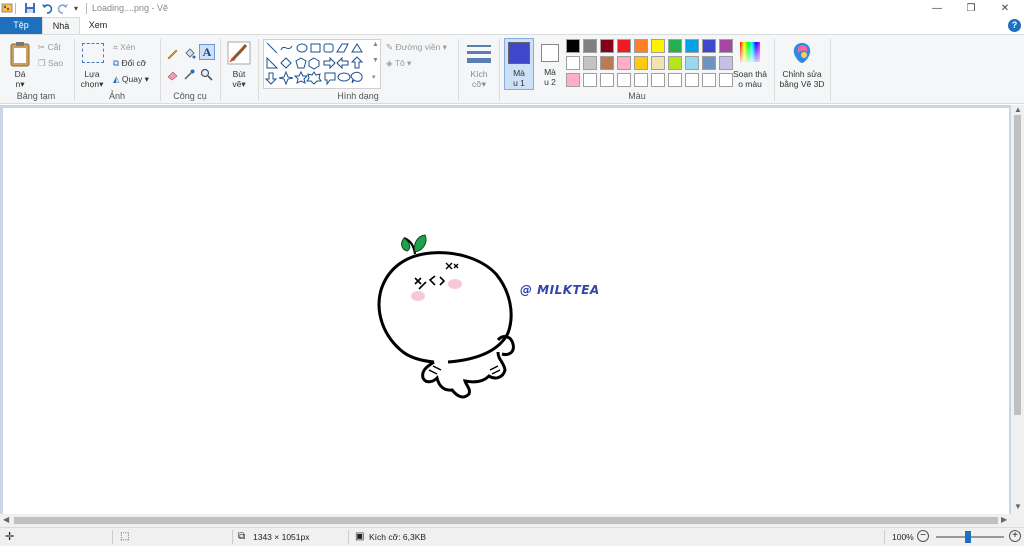 This screenshot has height=546, width=1024. Describe the element at coordinates (512, 8) in the screenshot. I see `title-bar: ▾ Loading....png - Vẽ — ❐ ✕` at that location.